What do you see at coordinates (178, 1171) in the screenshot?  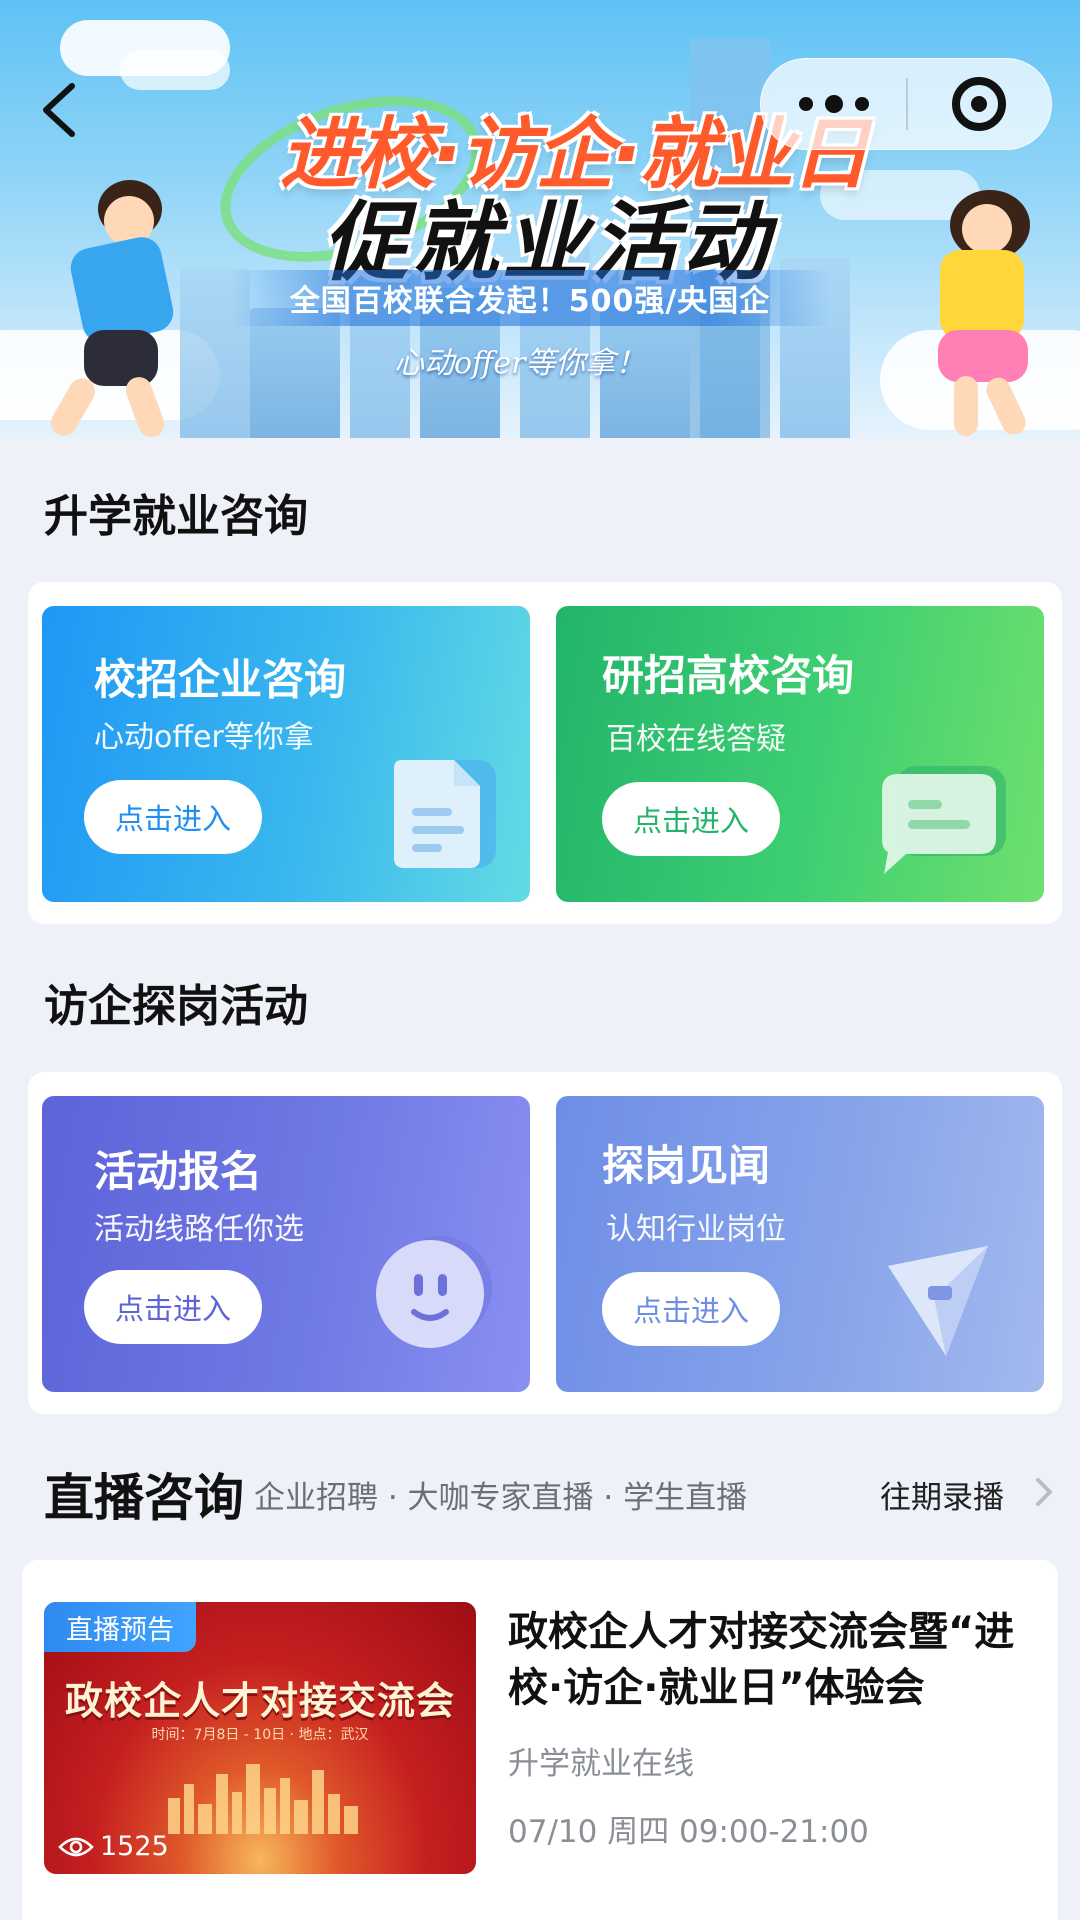 I see `card-title: 活动报名` at bounding box center [178, 1171].